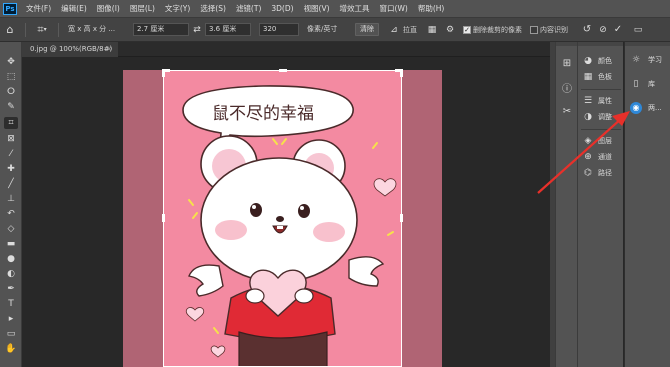 Image resolution: width=670 pixels, height=367 pixels. I want to click on resolution-field: 320, so click(279, 29).